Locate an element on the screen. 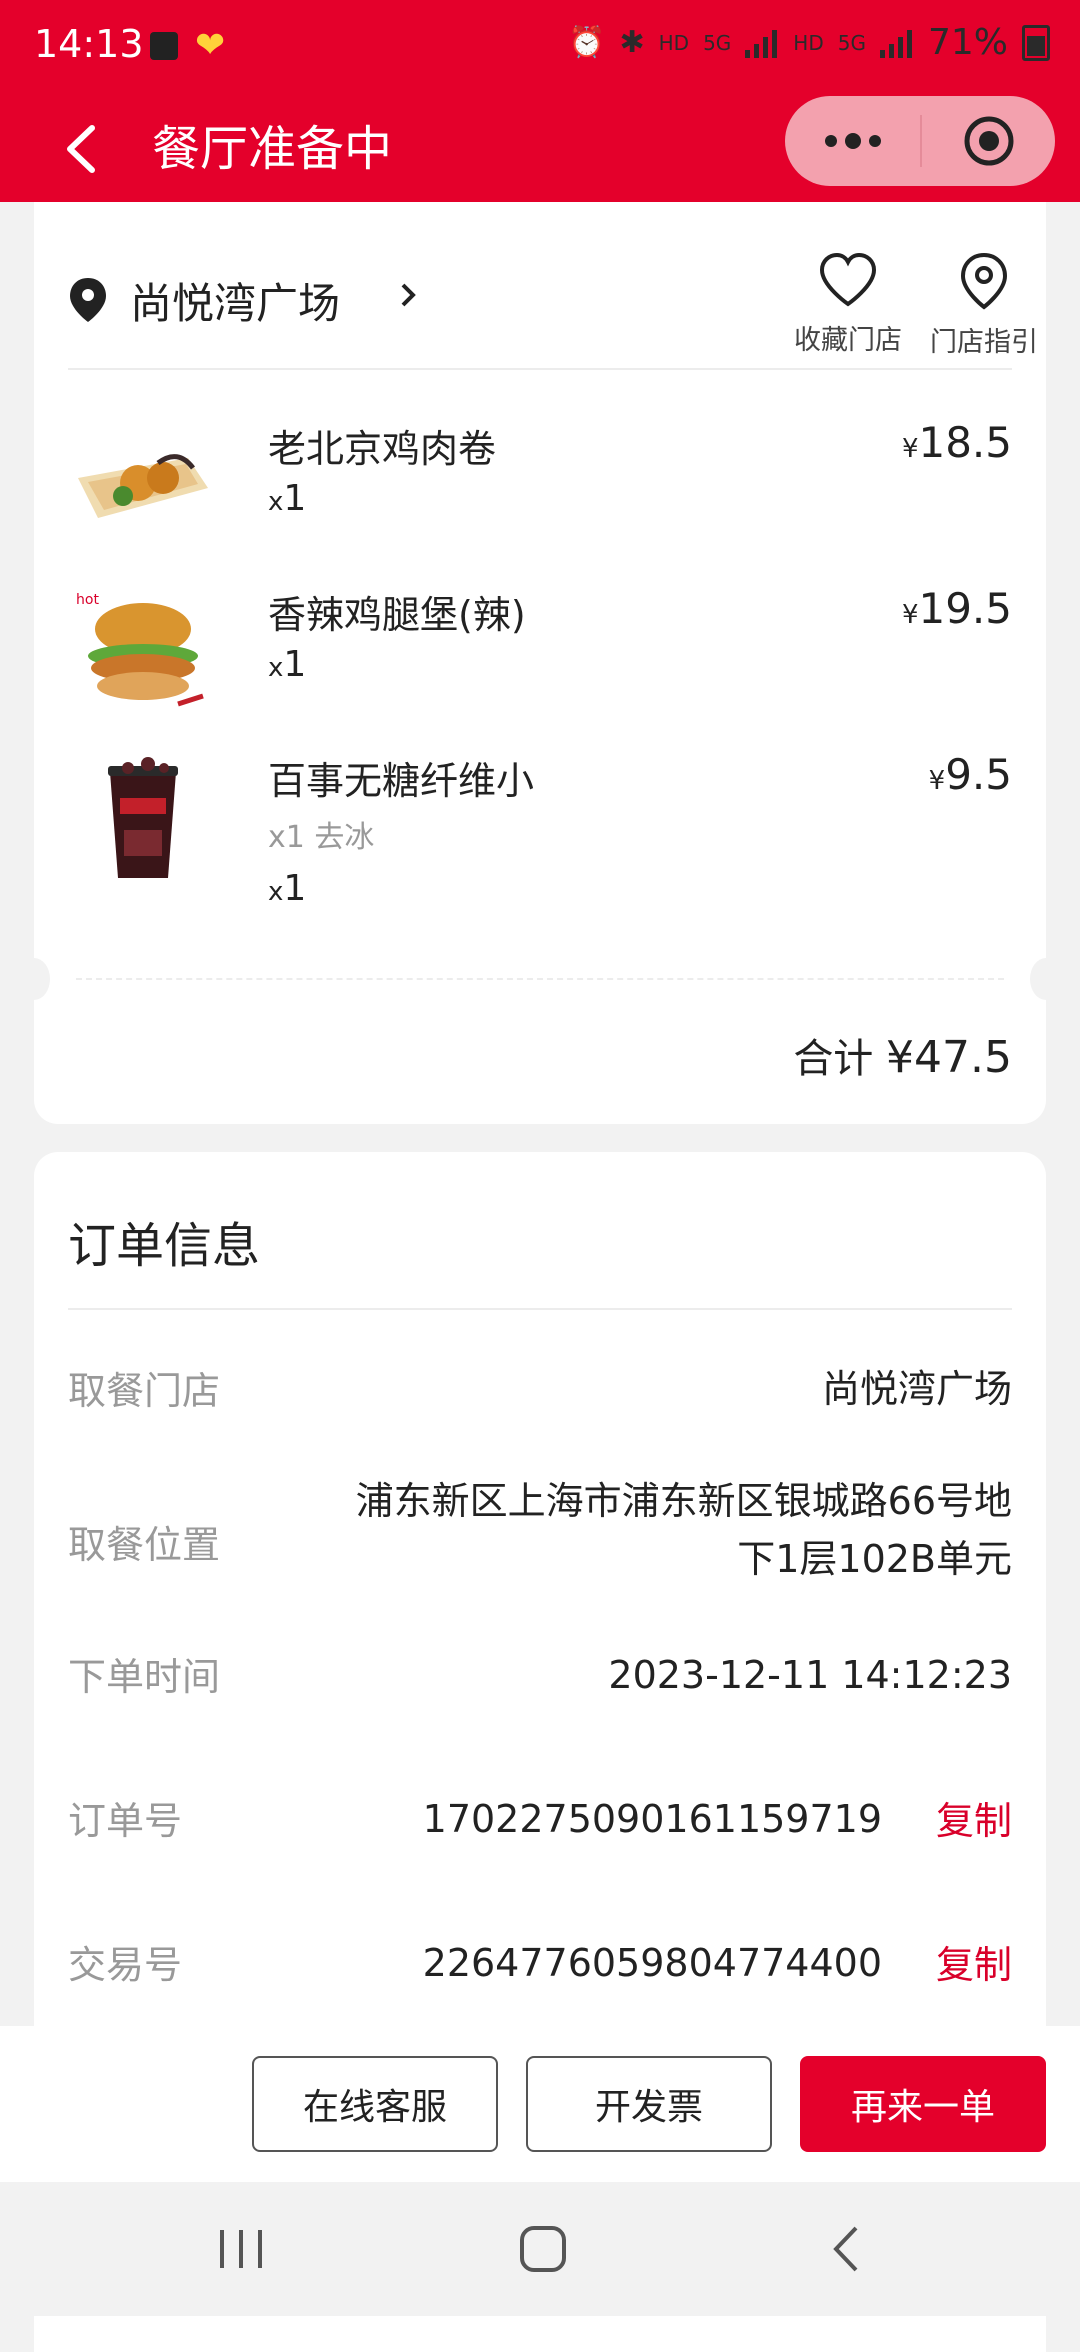 The image size is (1080, 2352). hd-label-2: HD is located at coordinates (808, 42).